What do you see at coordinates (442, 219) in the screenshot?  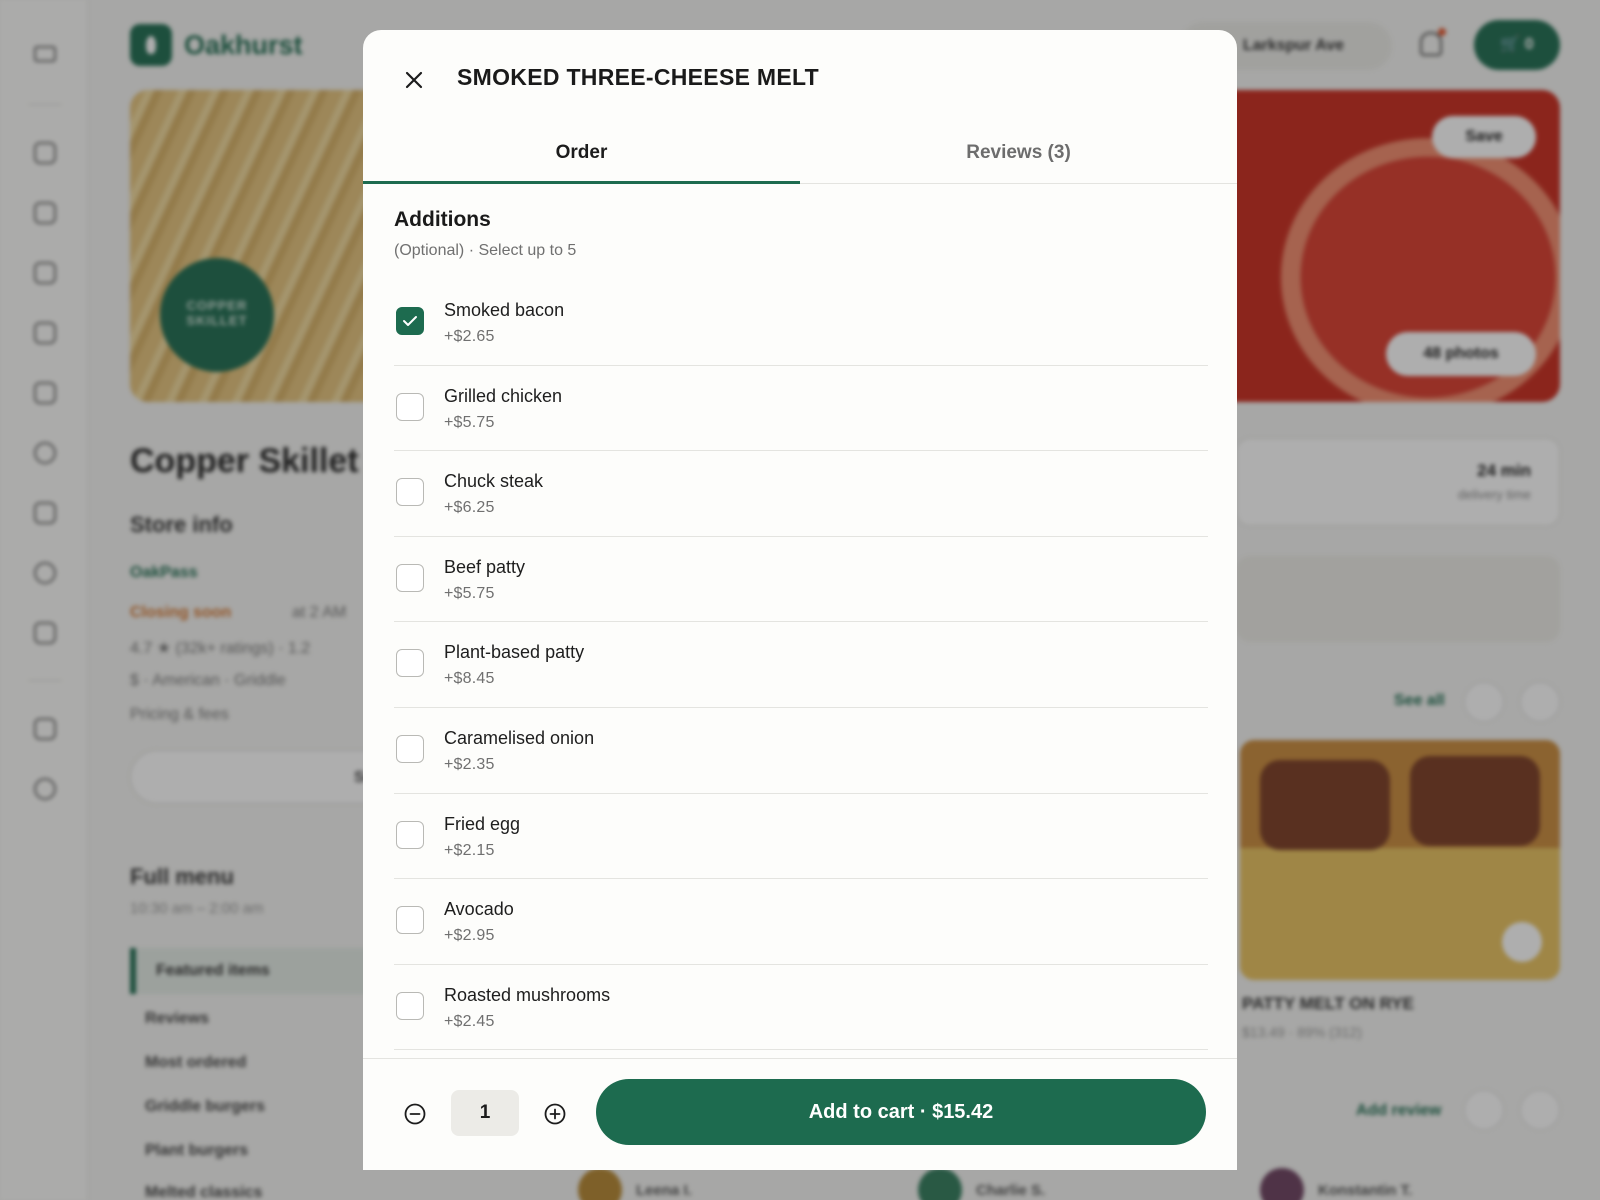 I see `additions-heading: Additions` at bounding box center [442, 219].